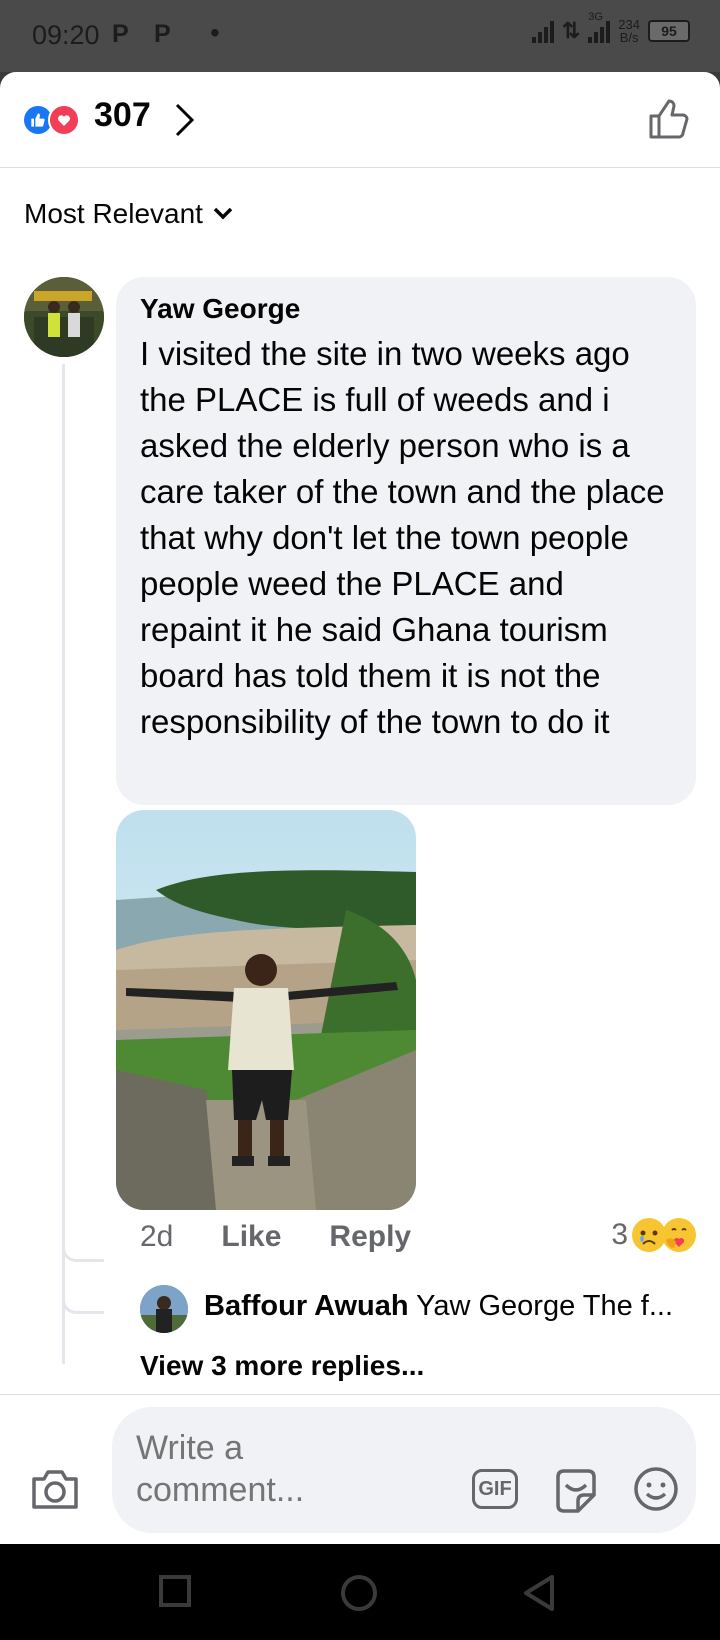  I want to click on battery-icon: 95, so click(669, 31).